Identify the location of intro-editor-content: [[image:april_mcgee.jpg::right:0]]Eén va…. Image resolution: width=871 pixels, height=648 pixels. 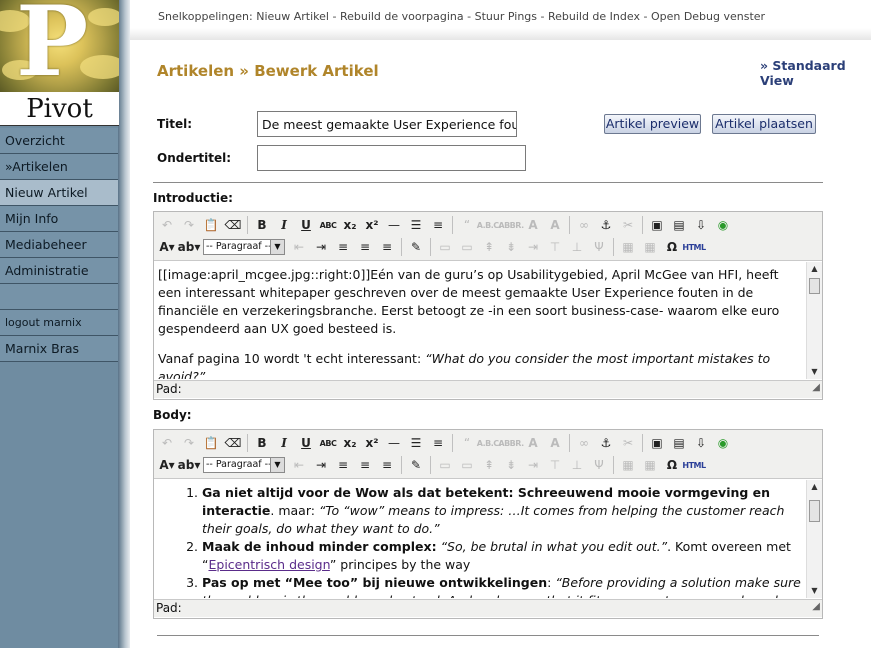
(480, 320).